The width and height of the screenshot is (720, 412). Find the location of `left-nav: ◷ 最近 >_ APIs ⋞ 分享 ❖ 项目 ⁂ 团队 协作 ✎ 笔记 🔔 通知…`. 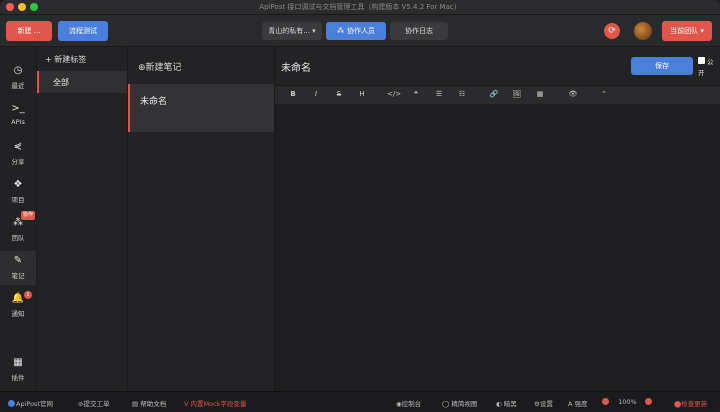

left-nav: ◷ 最近 >_ APIs ⋞ 分享 ❖ 项目 ⁂ 团队 协作 ✎ 笔记 🔔 通知… is located at coordinates (18, 219).